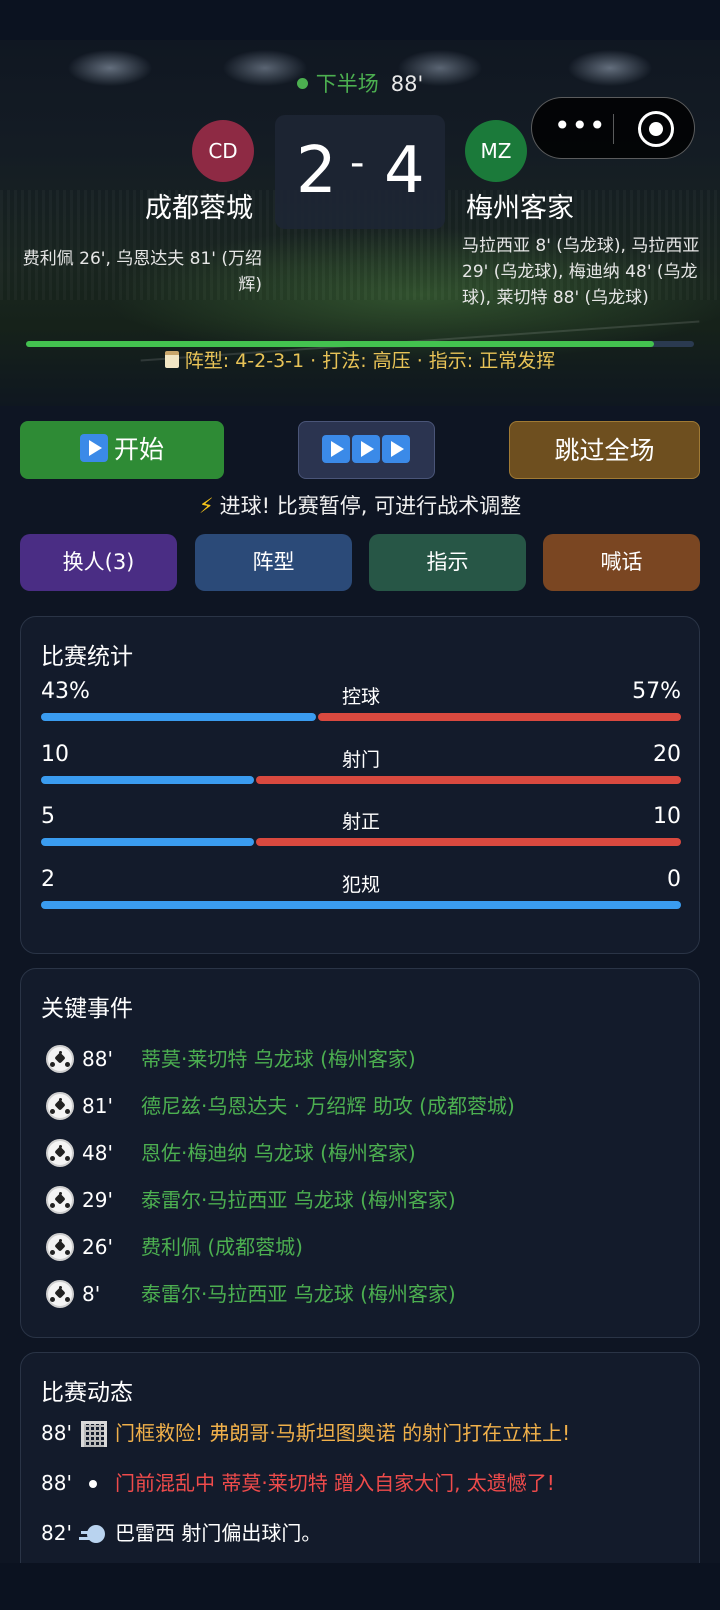 The image size is (720, 1610). What do you see at coordinates (97, 1200) in the screenshot?
I see `event-minute: 29'` at bounding box center [97, 1200].